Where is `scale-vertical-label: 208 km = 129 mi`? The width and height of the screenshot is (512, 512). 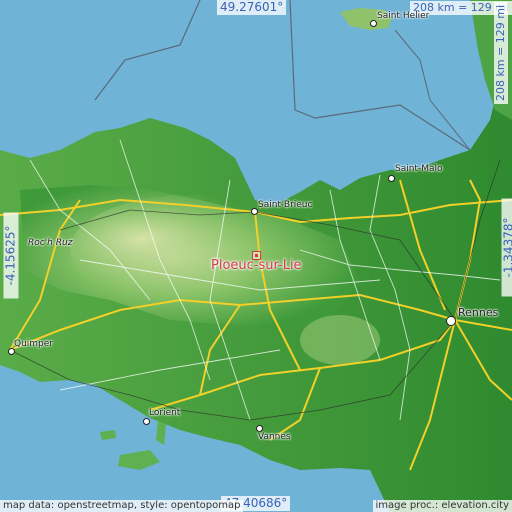 scale-vertical-label: 208 km = 129 mi is located at coordinates (501, 53).